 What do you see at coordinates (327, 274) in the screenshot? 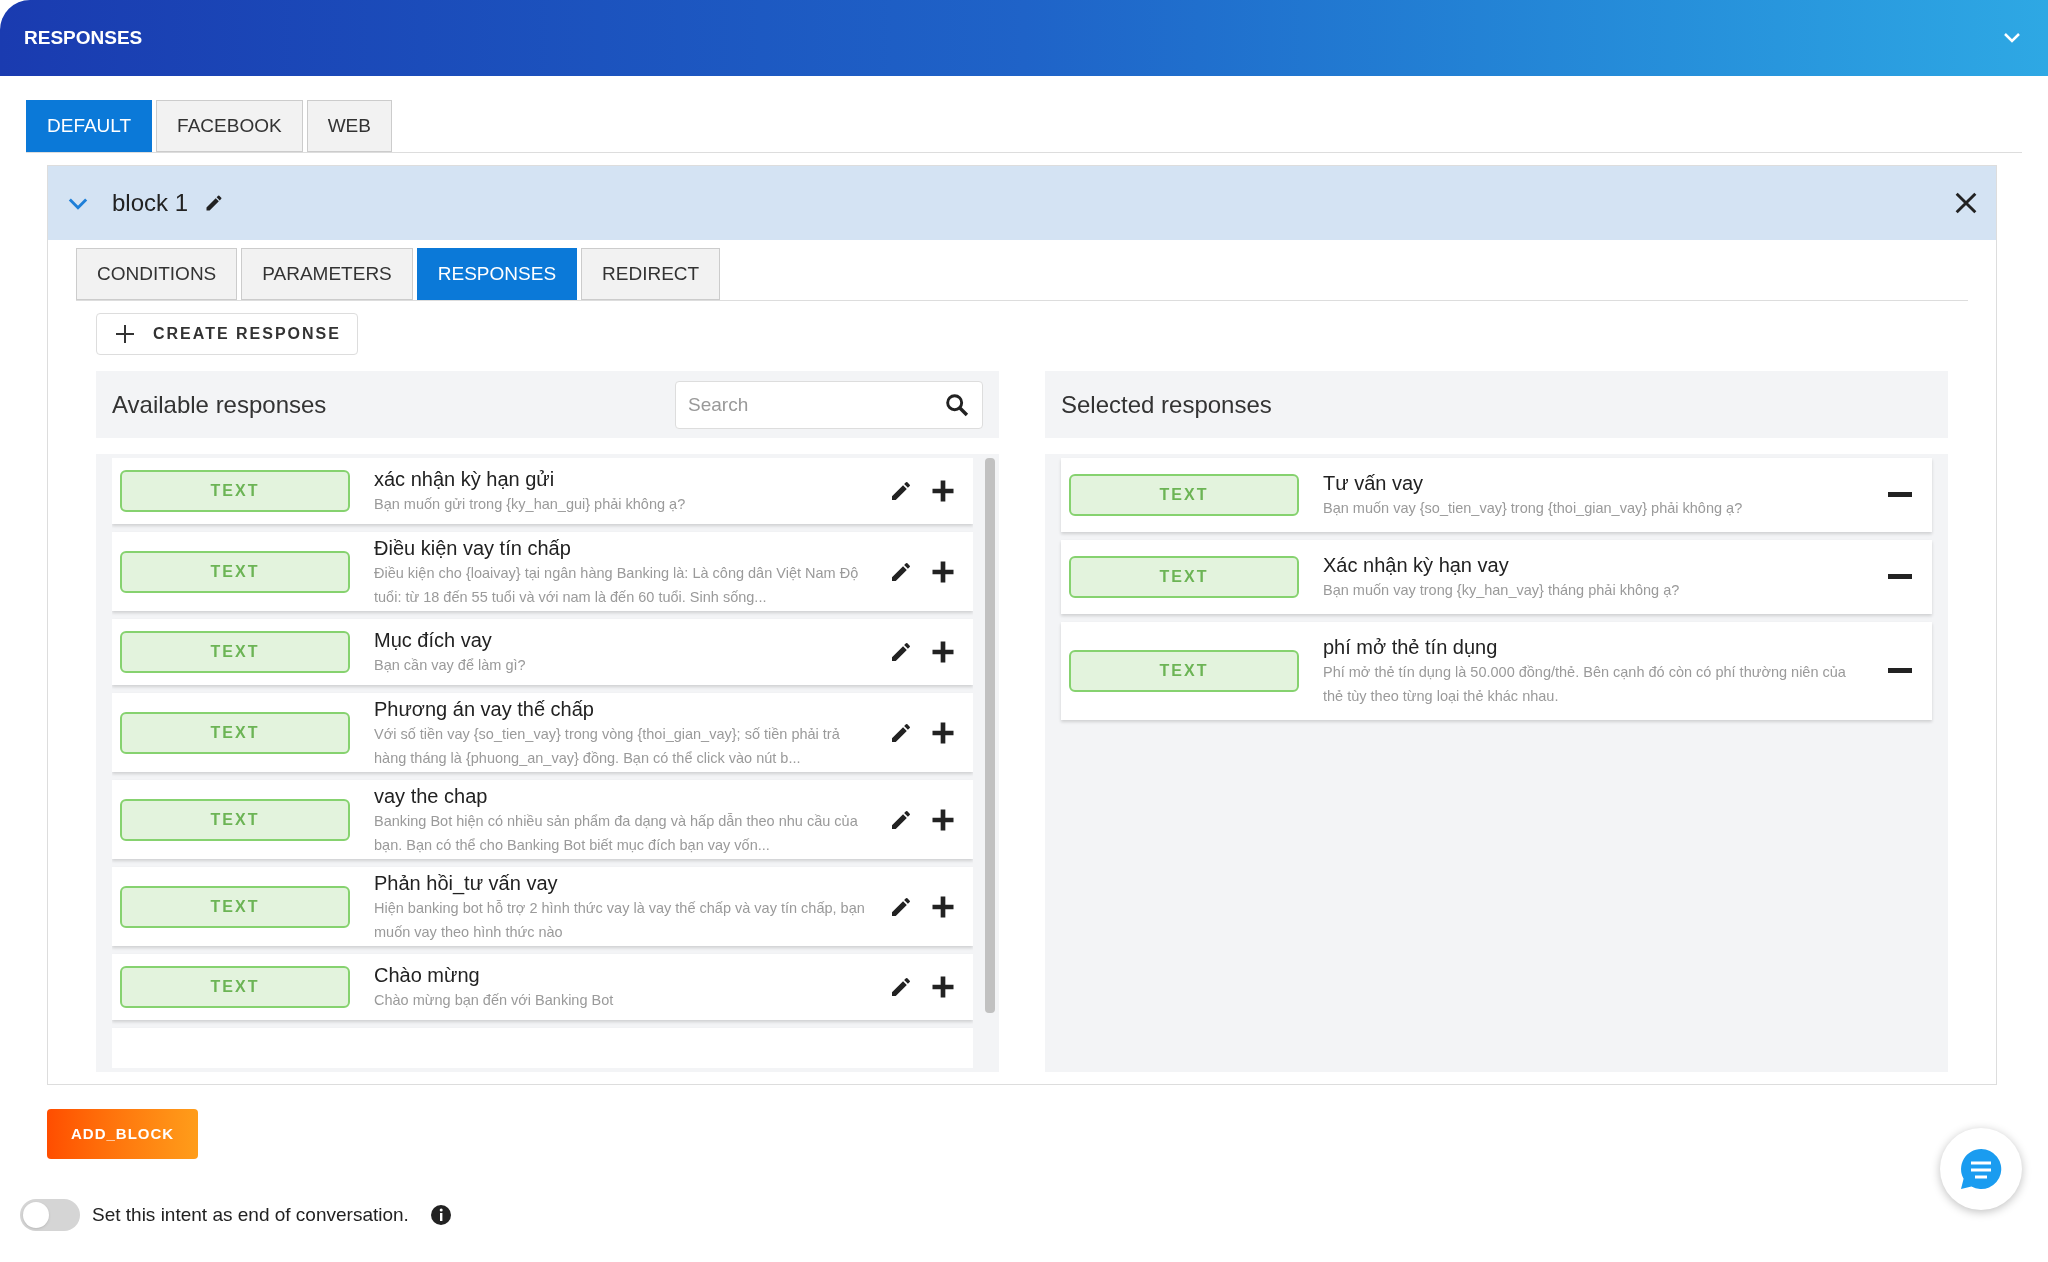
I see `block-tab: PARAMETERS` at bounding box center [327, 274].